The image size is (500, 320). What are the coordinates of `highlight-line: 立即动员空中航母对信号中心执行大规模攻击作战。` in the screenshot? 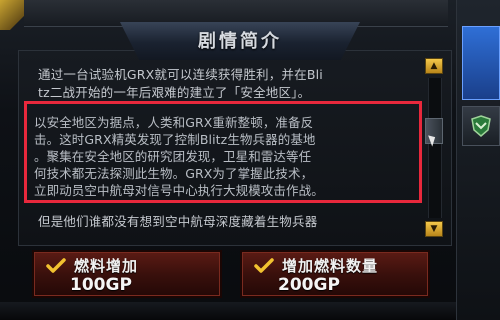 It's located at (179, 190).